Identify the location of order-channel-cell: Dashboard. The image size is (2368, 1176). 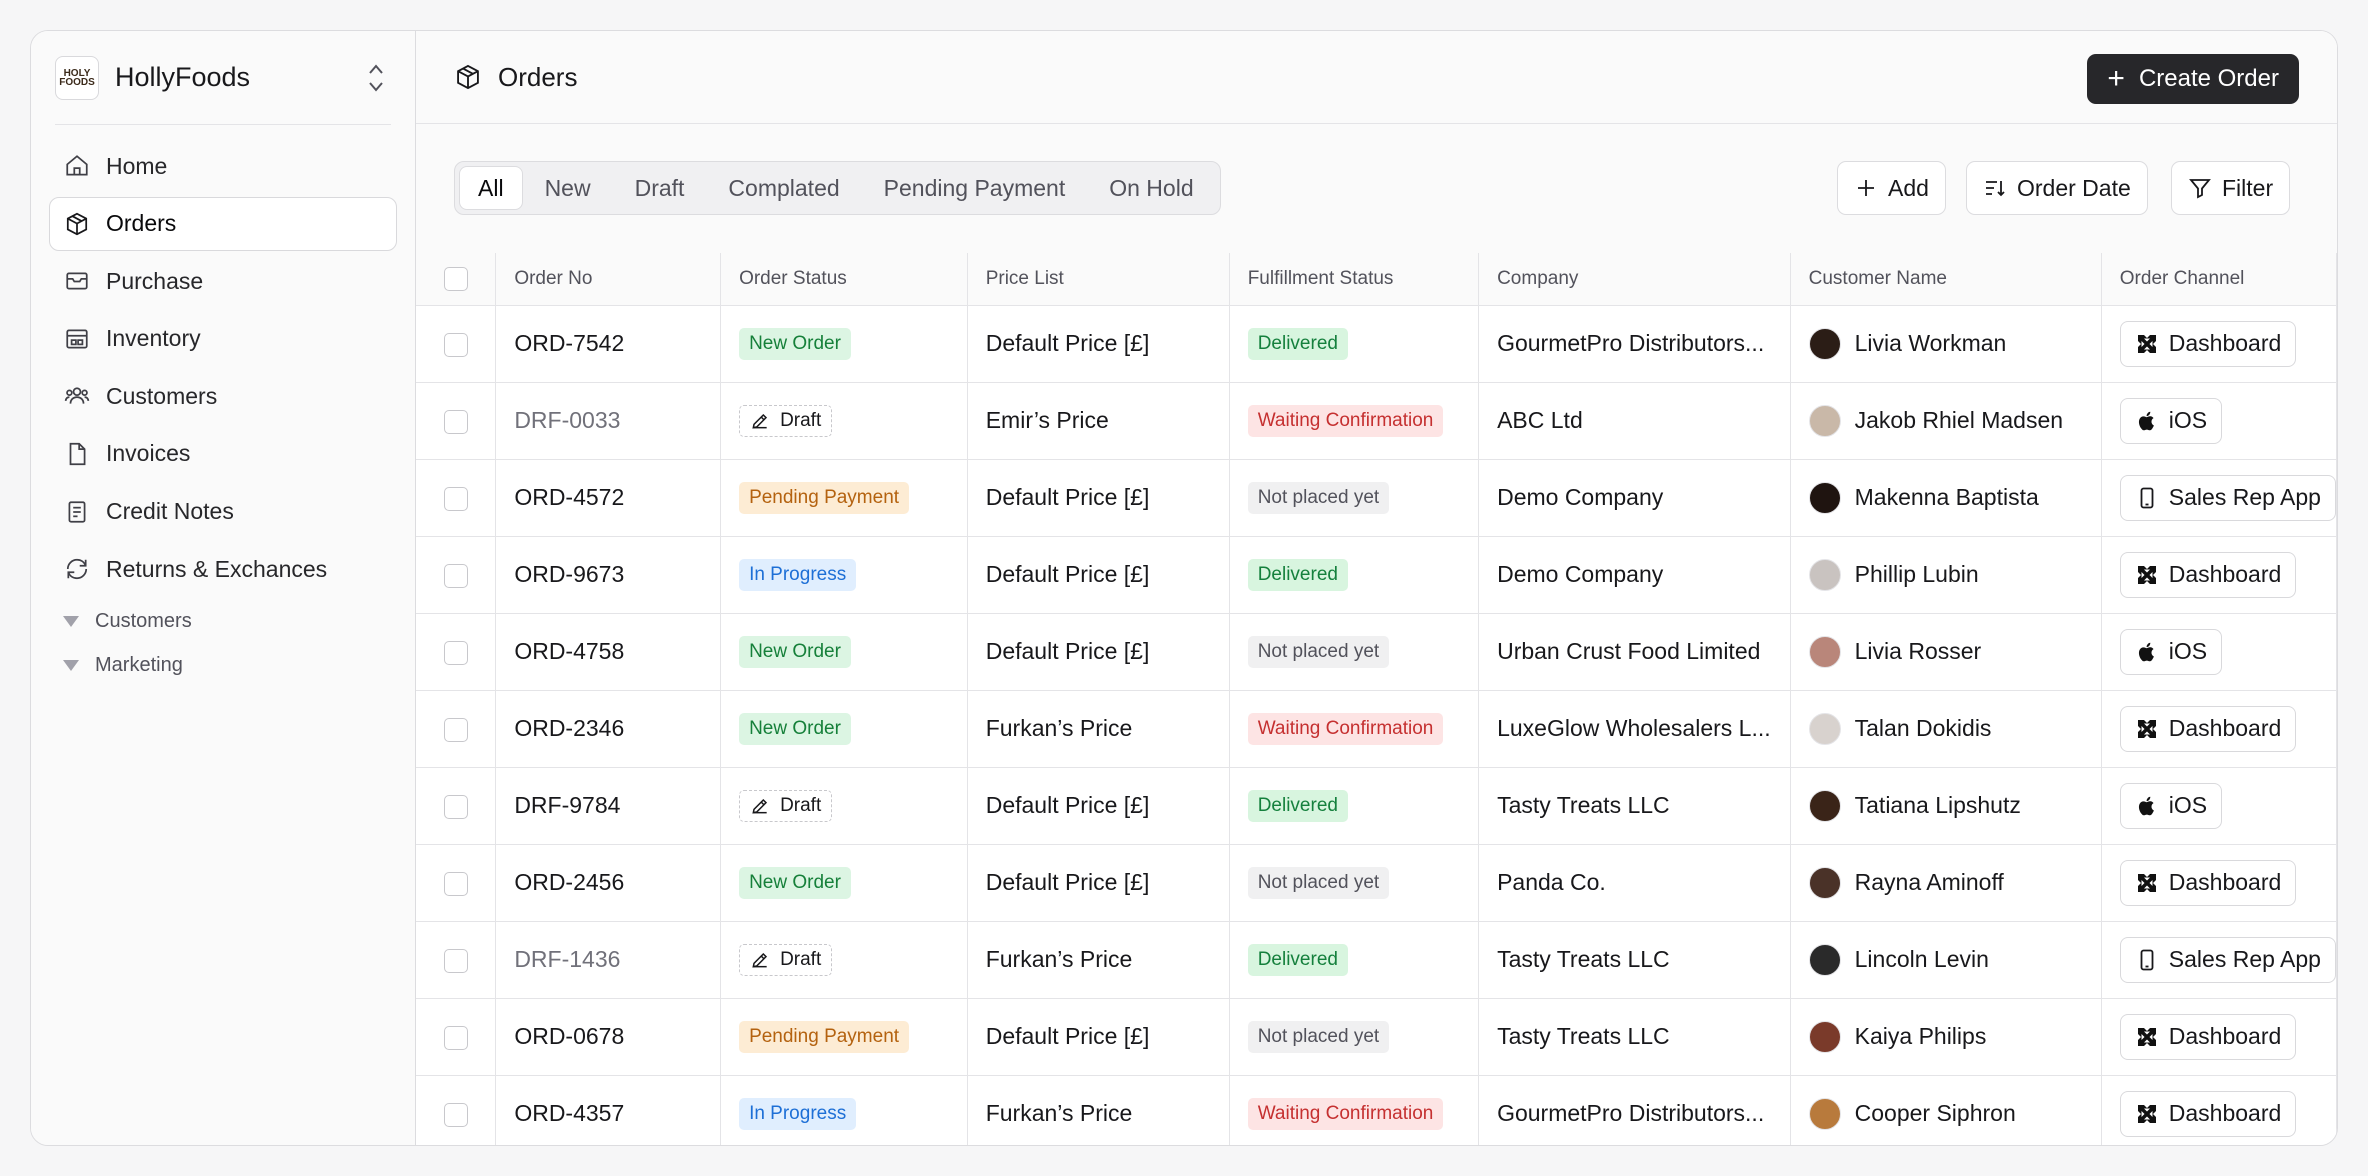
(2219, 344).